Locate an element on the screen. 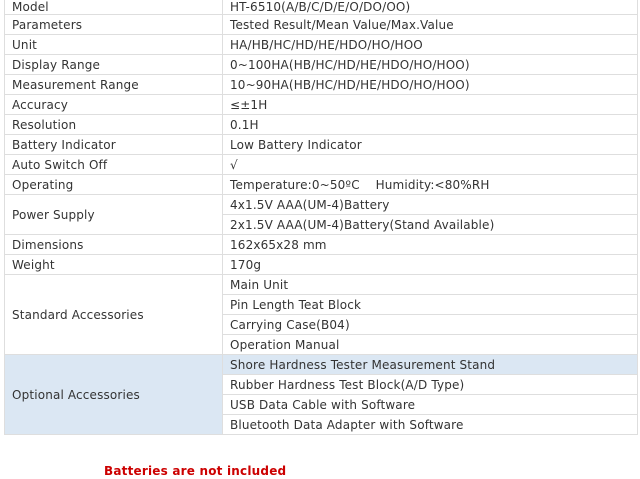 The height and width of the screenshot is (479, 640). accuracy-value: ≤±1H is located at coordinates (430, 104).